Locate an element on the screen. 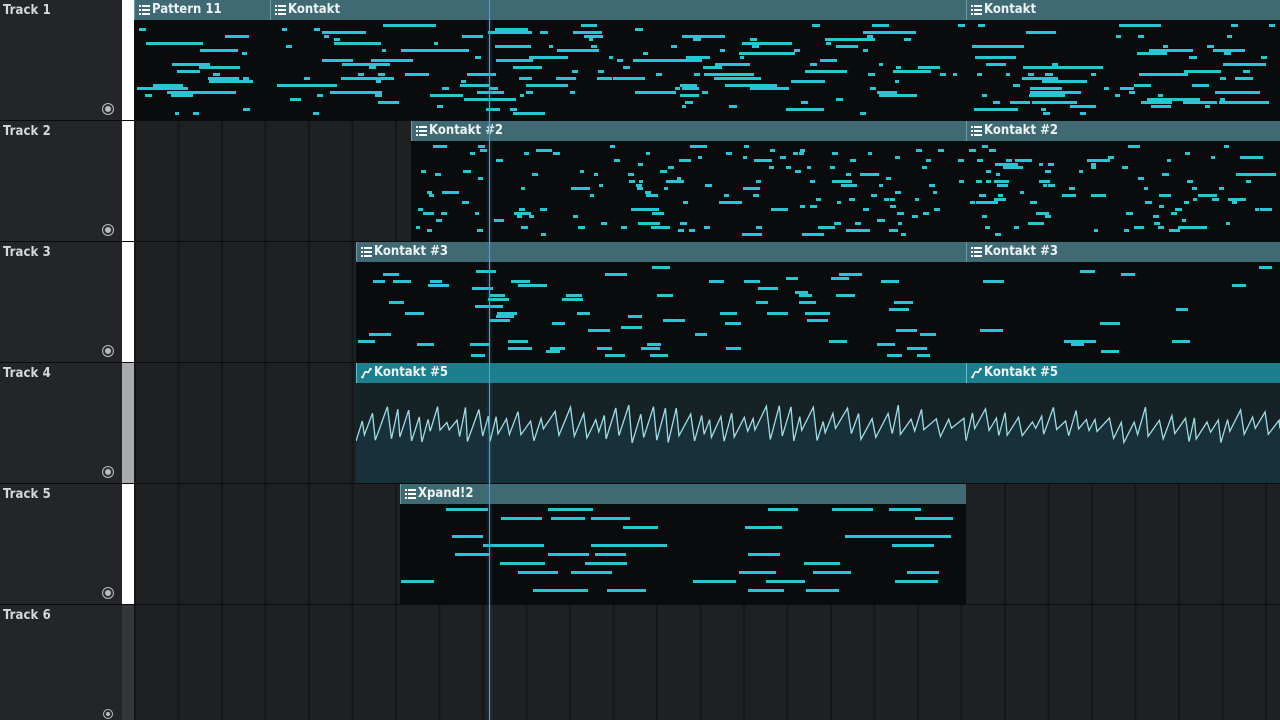  track-header: Track 5 is located at coordinates (61, 544).